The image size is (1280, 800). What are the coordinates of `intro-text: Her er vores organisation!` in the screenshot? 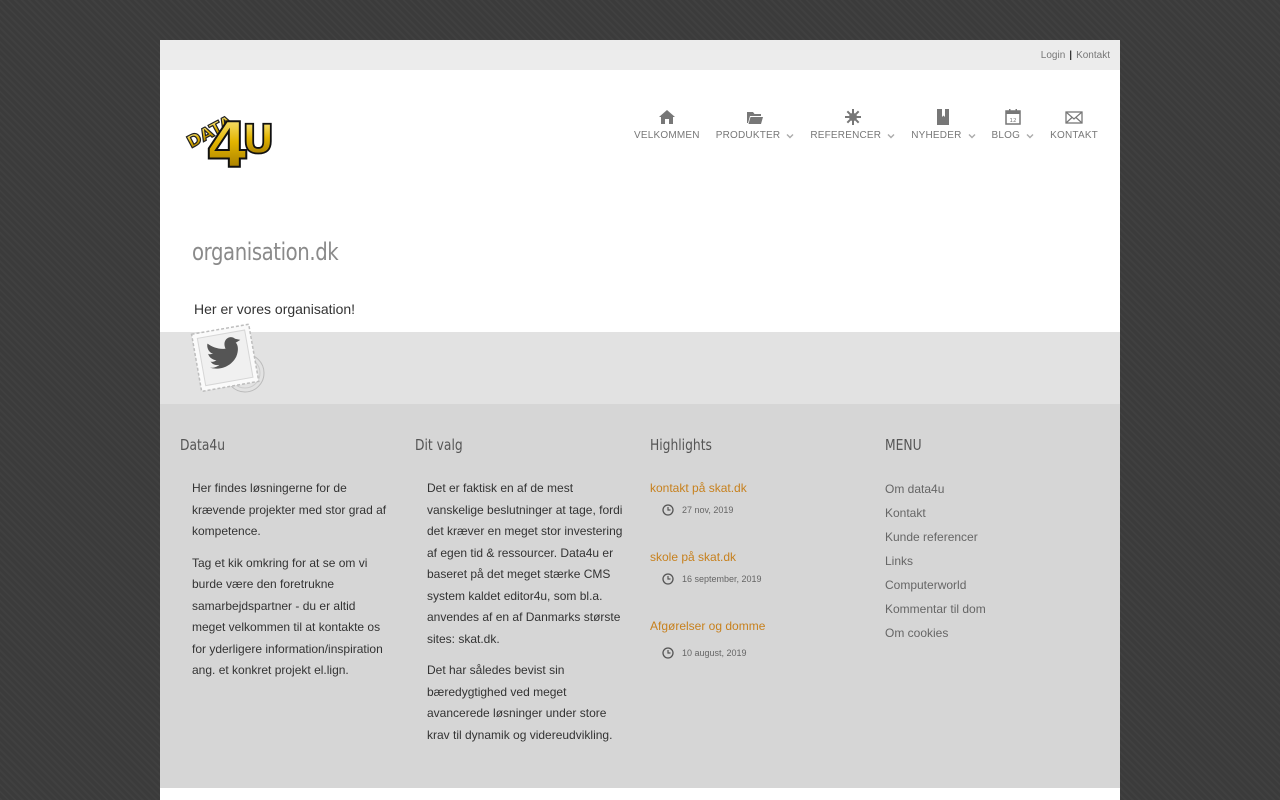 It's located at (275, 309).